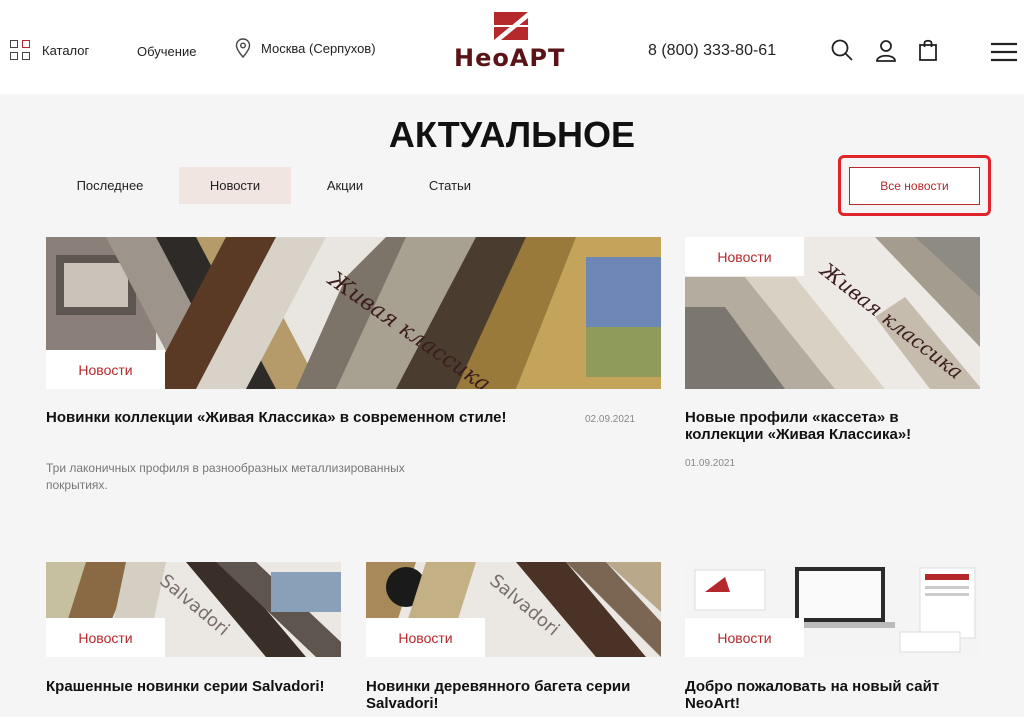 The height and width of the screenshot is (717, 1024). What do you see at coordinates (512, 134) in the screenshot?
I see `page-title: АКТУАЛЬНОЕ` at bounding box center [512, 134].